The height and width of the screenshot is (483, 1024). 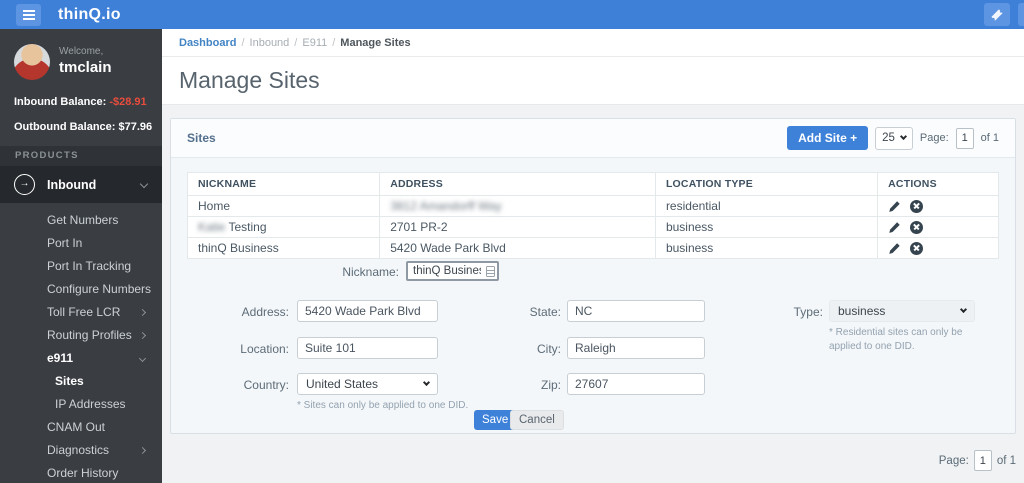 What do you see at coordinates (589, 460) in the screenshot?
I see `footer-pagination: Page: of 1` at bounding box center [589, 460].